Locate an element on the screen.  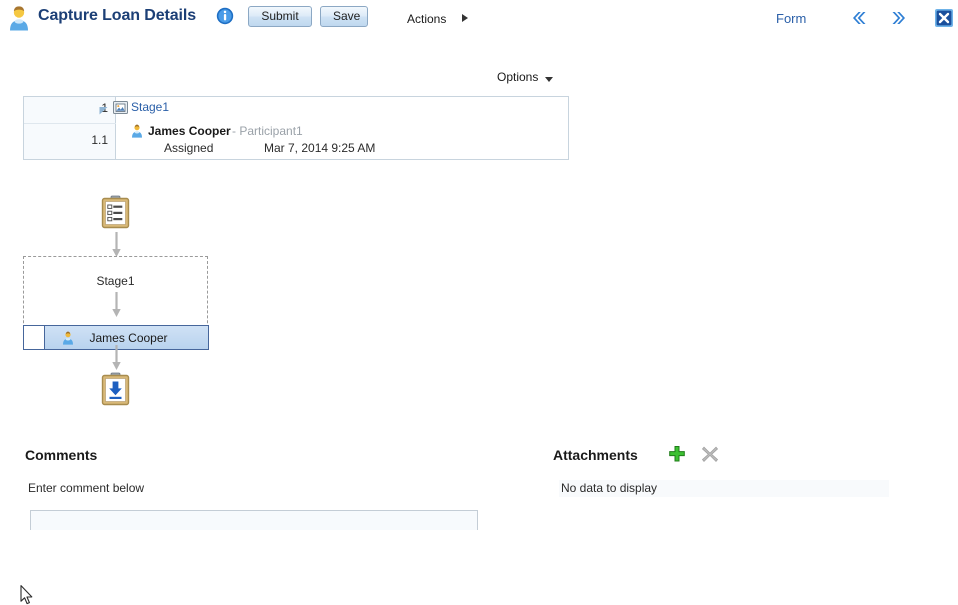
chevron-left-icon is located at coordinates (857, 18).